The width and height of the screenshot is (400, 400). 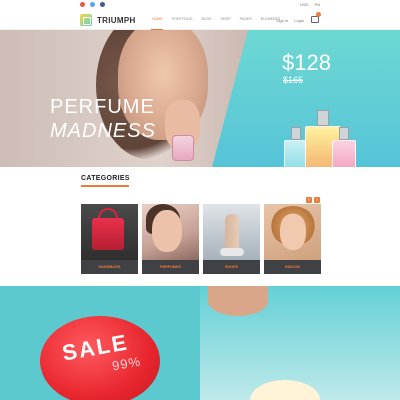 What do you see at coordinates (323, 118) in the screenshot?
I see `perfume-cap-yellow` at bounding box center [323, 118].